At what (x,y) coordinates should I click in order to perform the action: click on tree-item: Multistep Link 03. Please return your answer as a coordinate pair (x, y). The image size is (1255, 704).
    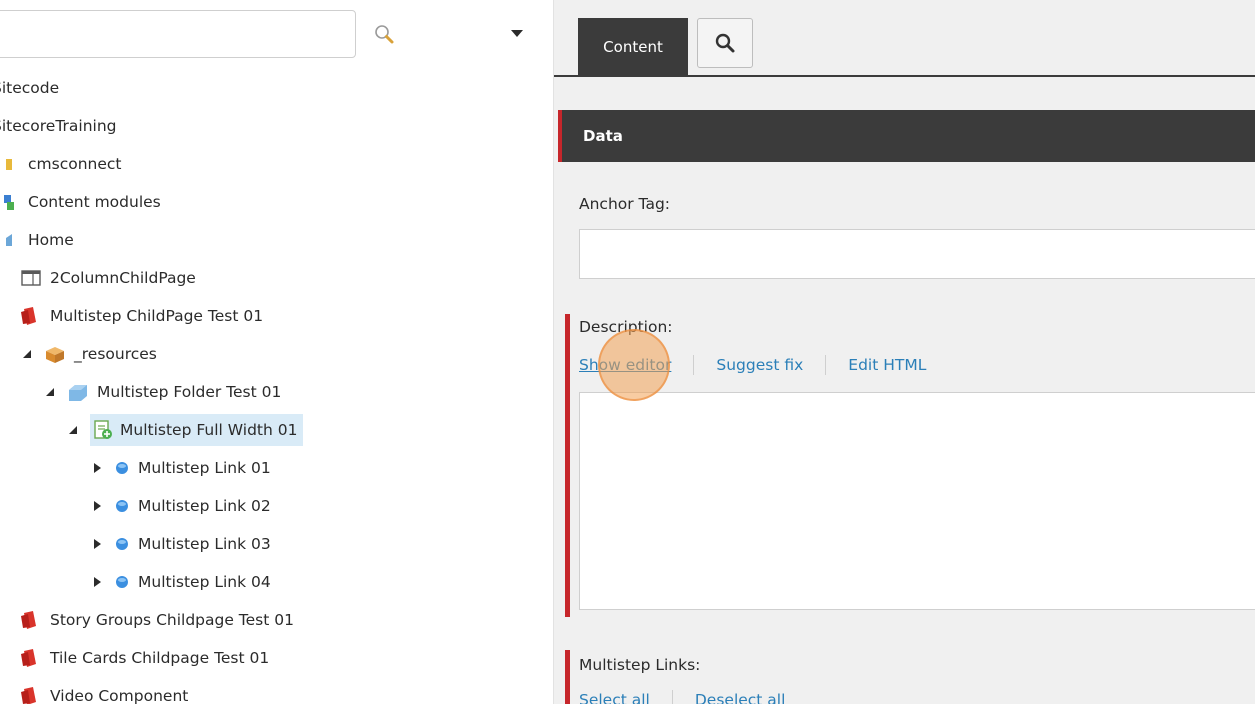
    Looking at the image, I should click on (180, 544).